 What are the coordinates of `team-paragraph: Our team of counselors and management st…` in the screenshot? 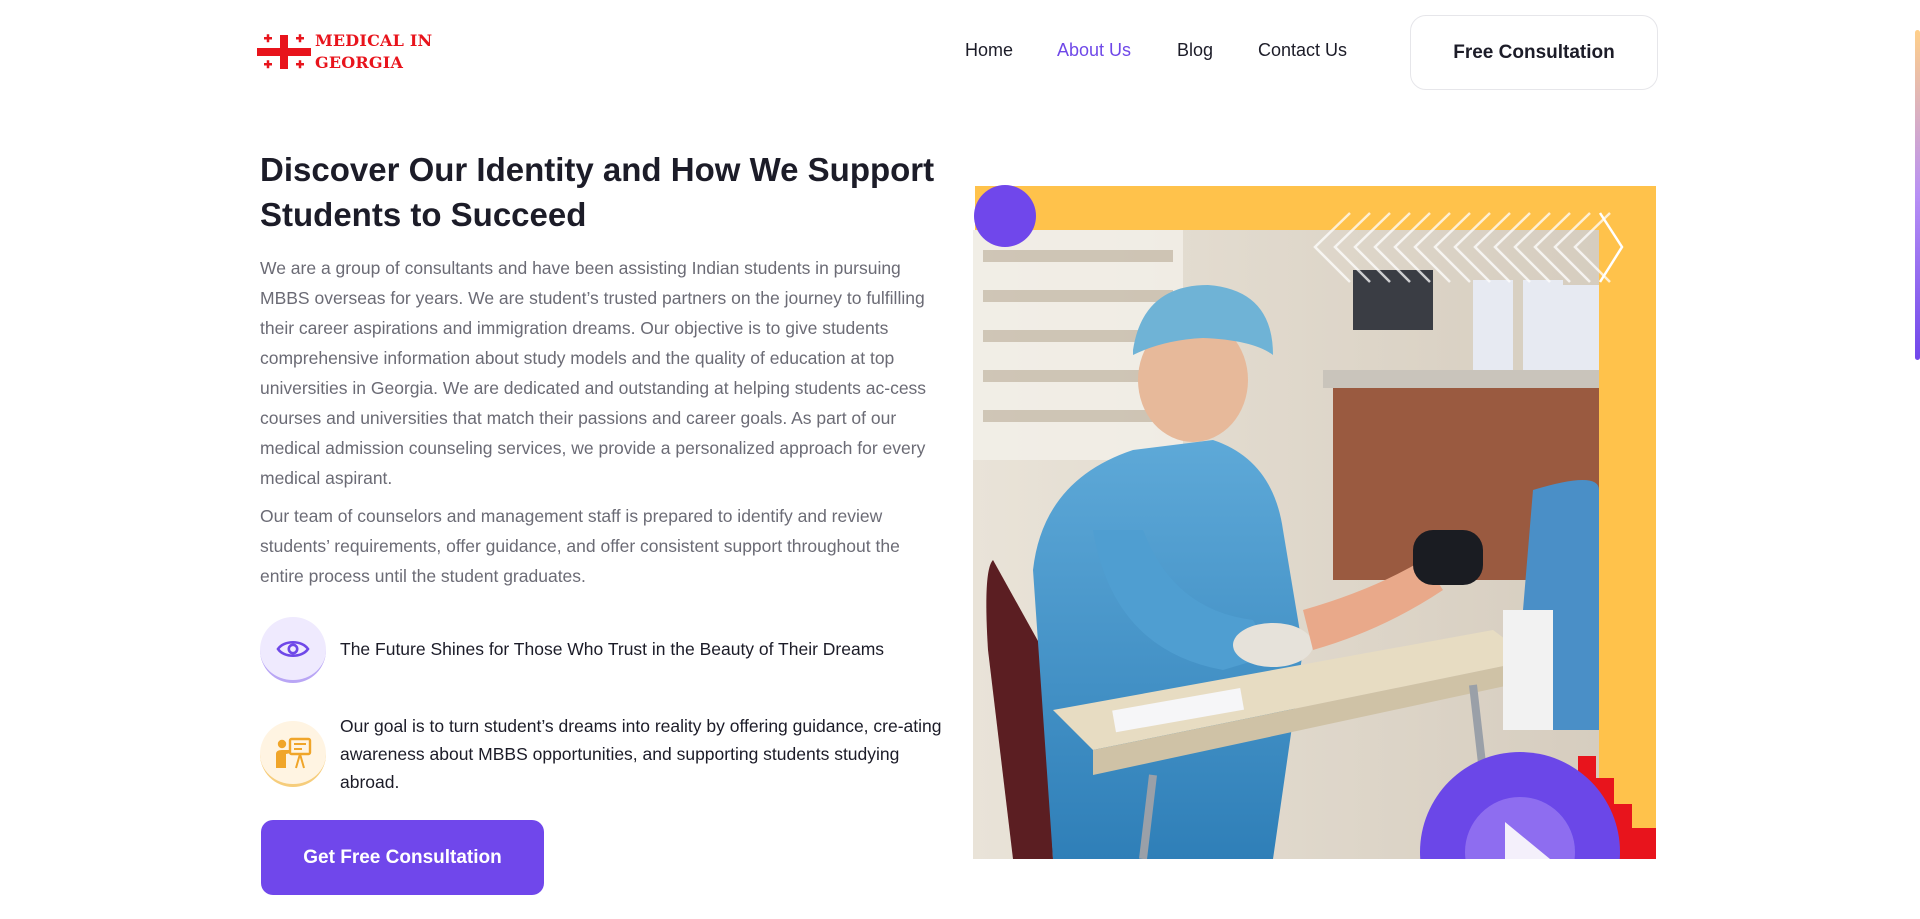 It's located at (580, 546).